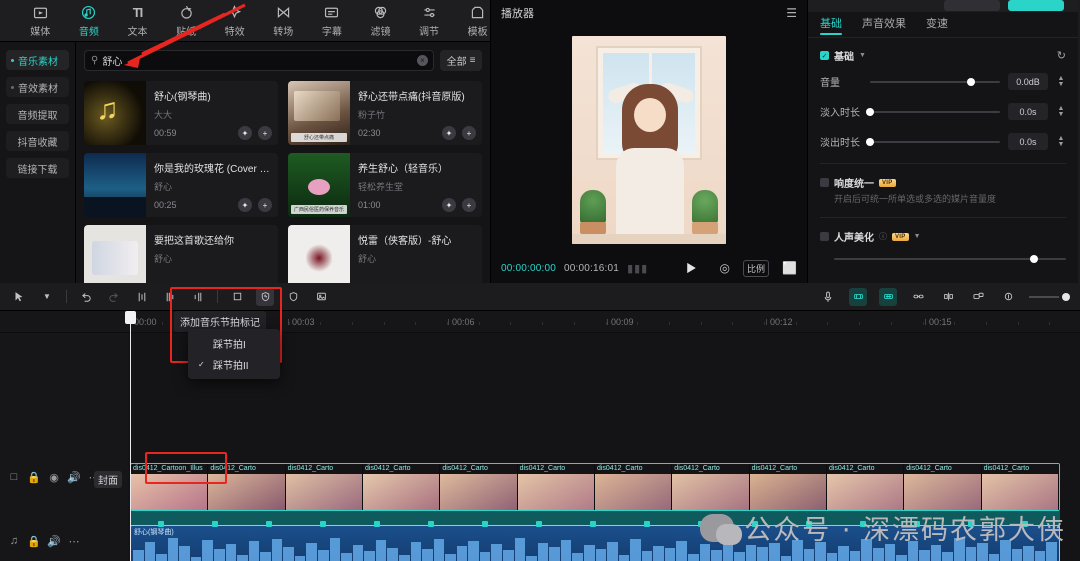  I want to click on trim-right-tool, so click(198, 297).